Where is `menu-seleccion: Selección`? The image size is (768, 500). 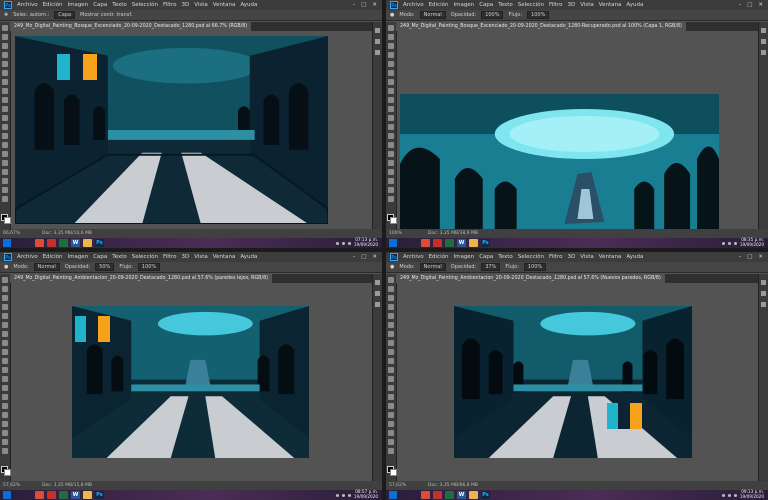
menu-seleccion: Selección is located at coordinates (531, 257).